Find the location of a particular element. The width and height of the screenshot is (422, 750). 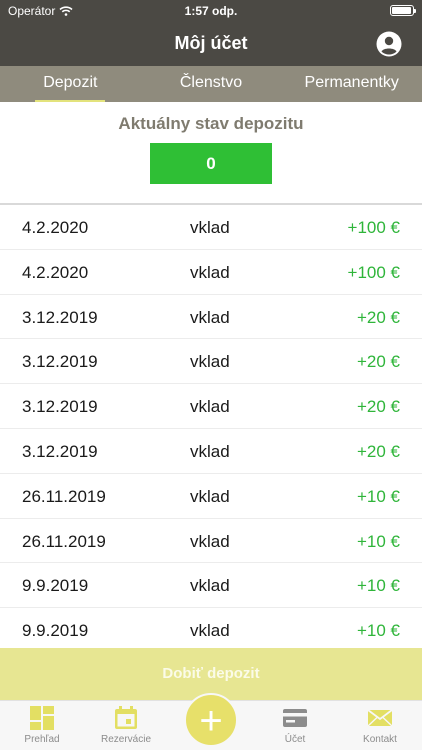

account-circle-icon is located at coordinates (389, 44).